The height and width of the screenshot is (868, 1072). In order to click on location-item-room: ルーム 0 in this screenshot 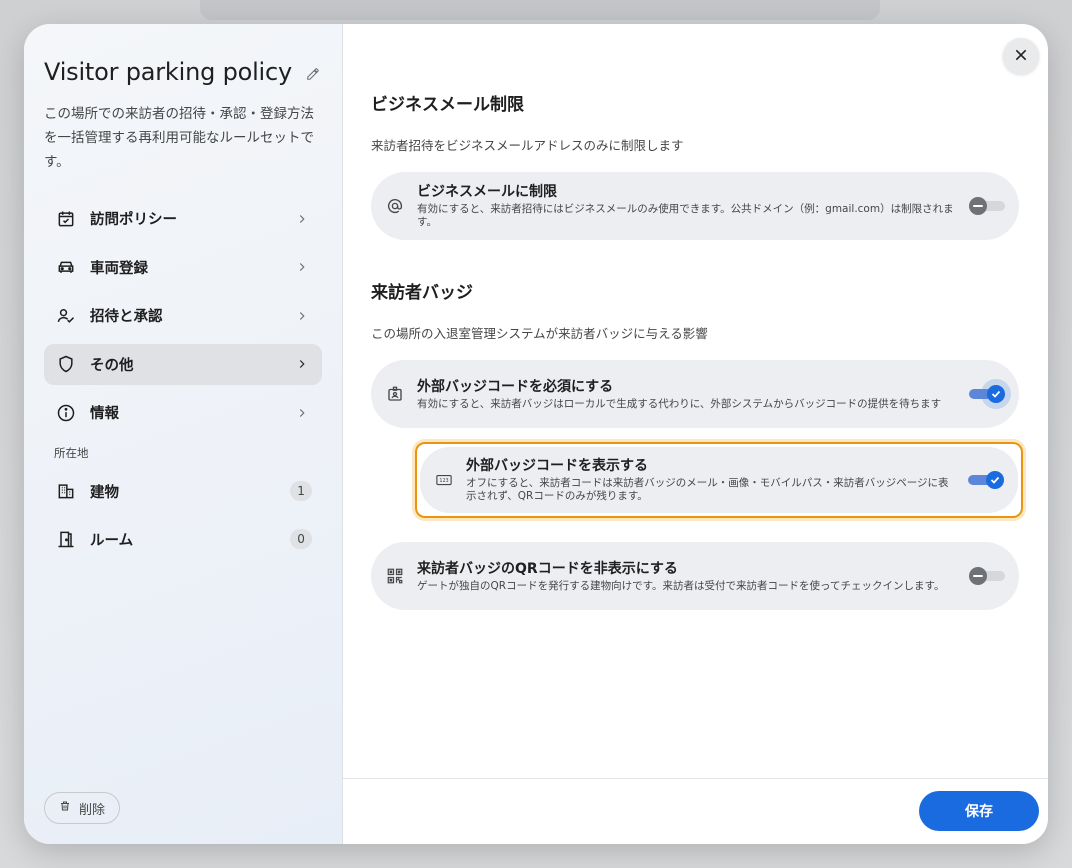, I will do `click(183, 539)`.